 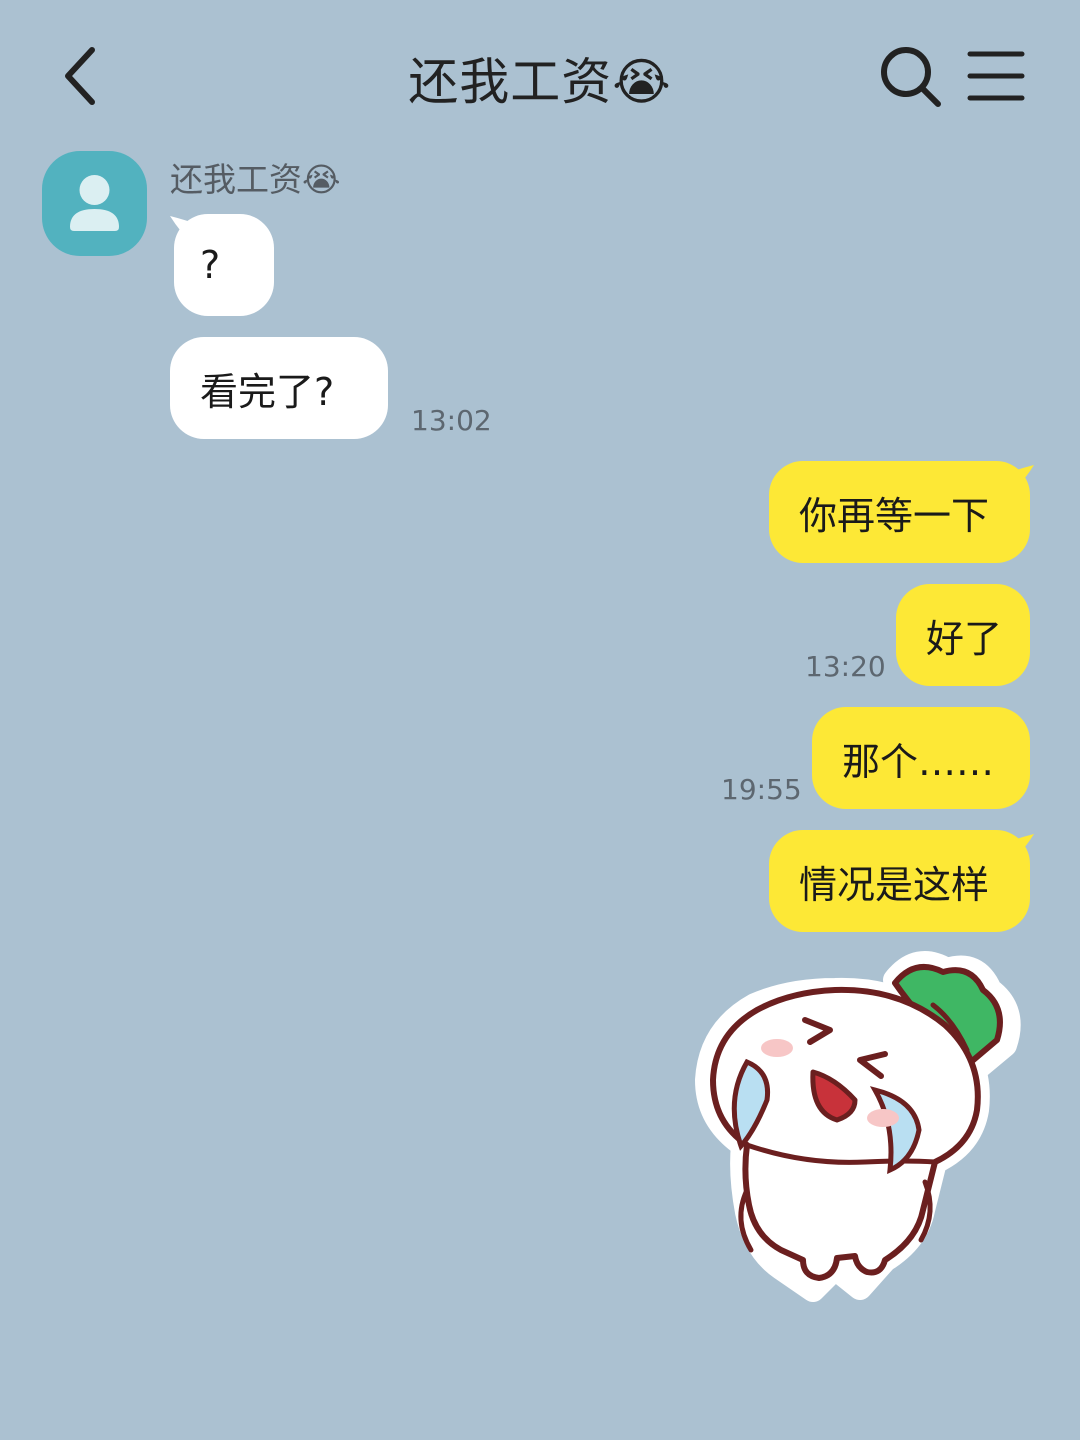 What do you see at coordinates (224, 265) in the screenshot?
I see `message-bubble-incoming: ?` at bounding box center [224, 265].